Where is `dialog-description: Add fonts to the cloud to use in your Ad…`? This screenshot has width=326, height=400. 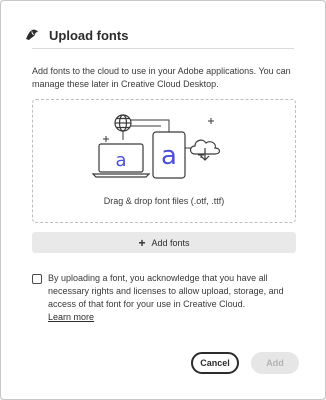
dialog-description: Add fonts to the cloud to use in your Ad… is located at coordinates (161, 77).